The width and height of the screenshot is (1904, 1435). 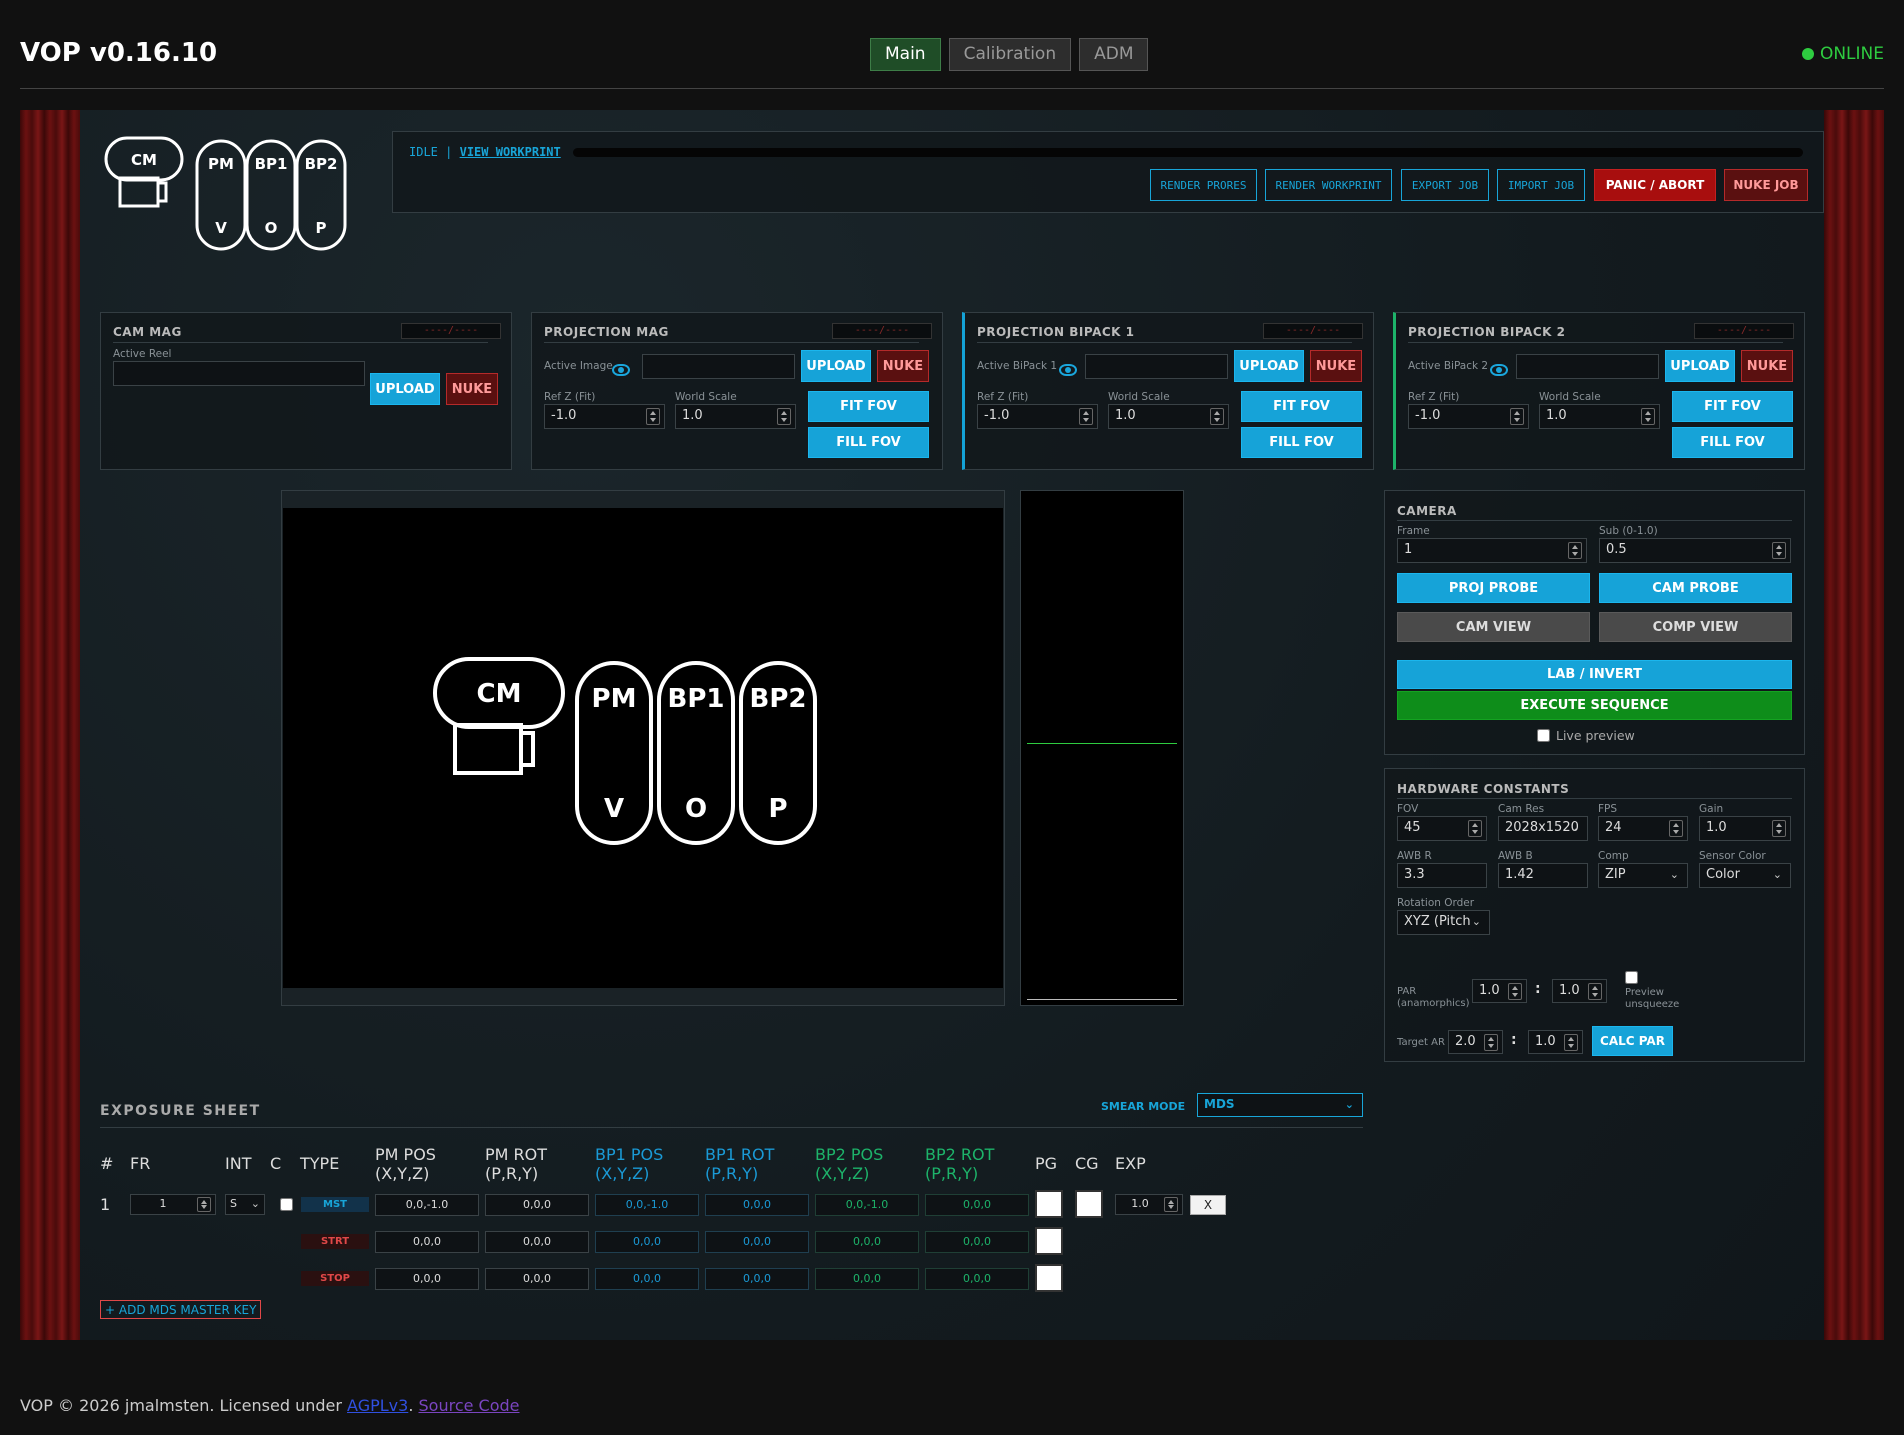 What do you see at coordinates (1149, 1204) in the screenshot?
I see `row-exp-input: 1.0` at bounding box center [1149, 1204].